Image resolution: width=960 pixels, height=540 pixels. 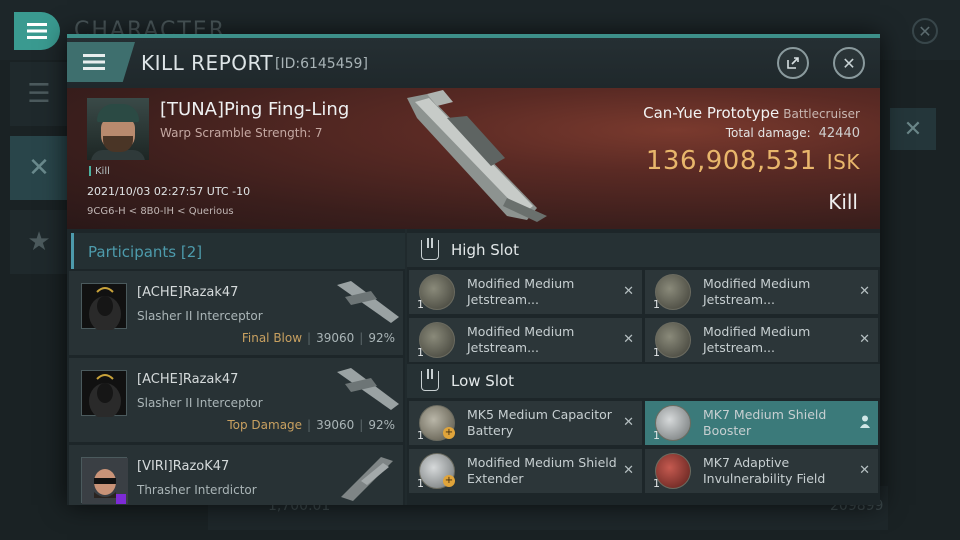 I want to click on low-slot-icon, so click(x=430, y=380).